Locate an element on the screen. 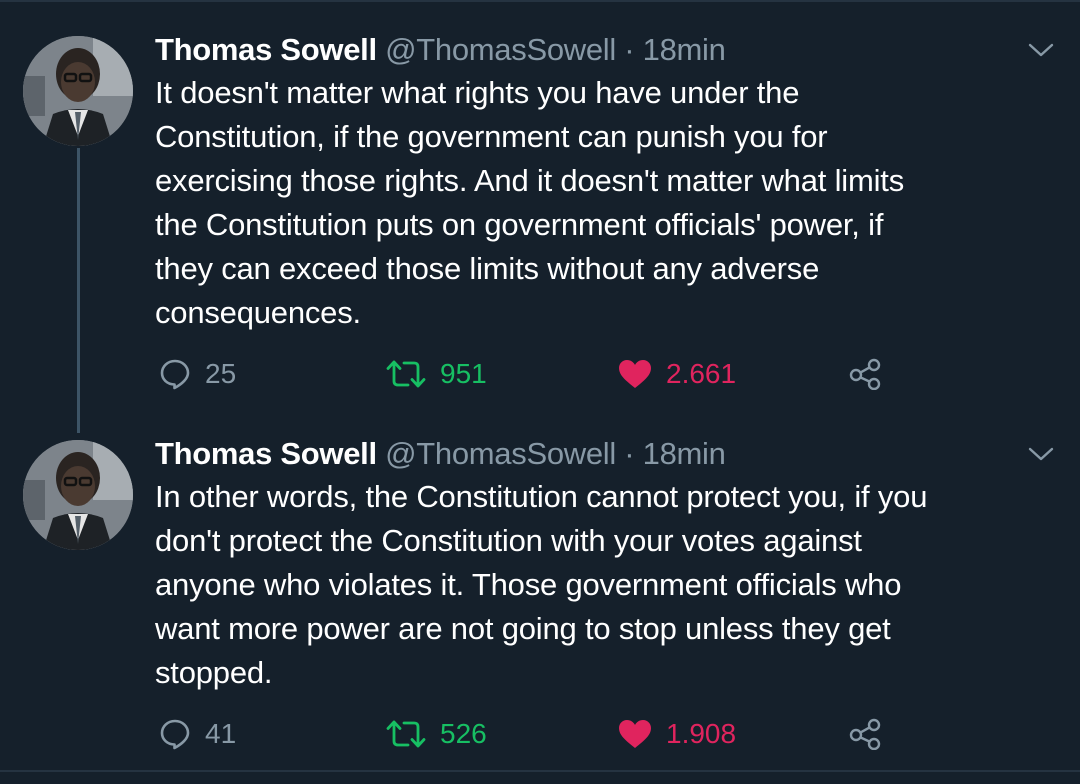 This screenshot has width=1080, height=784. retweet-button: 526 is located at coordinates (436, 734).